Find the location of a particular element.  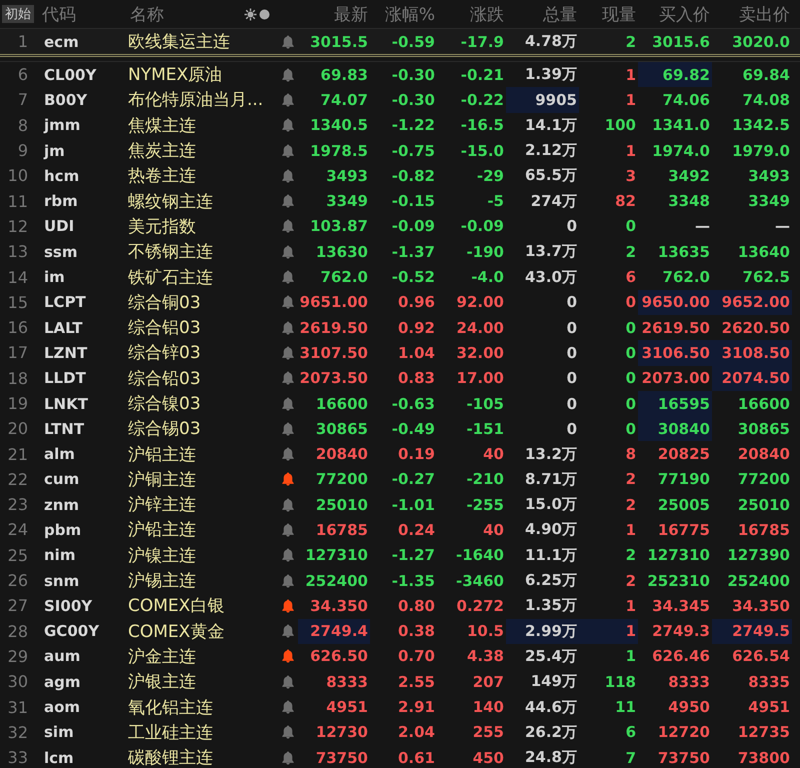

change: -1640 is located at coordinates (480, 555).